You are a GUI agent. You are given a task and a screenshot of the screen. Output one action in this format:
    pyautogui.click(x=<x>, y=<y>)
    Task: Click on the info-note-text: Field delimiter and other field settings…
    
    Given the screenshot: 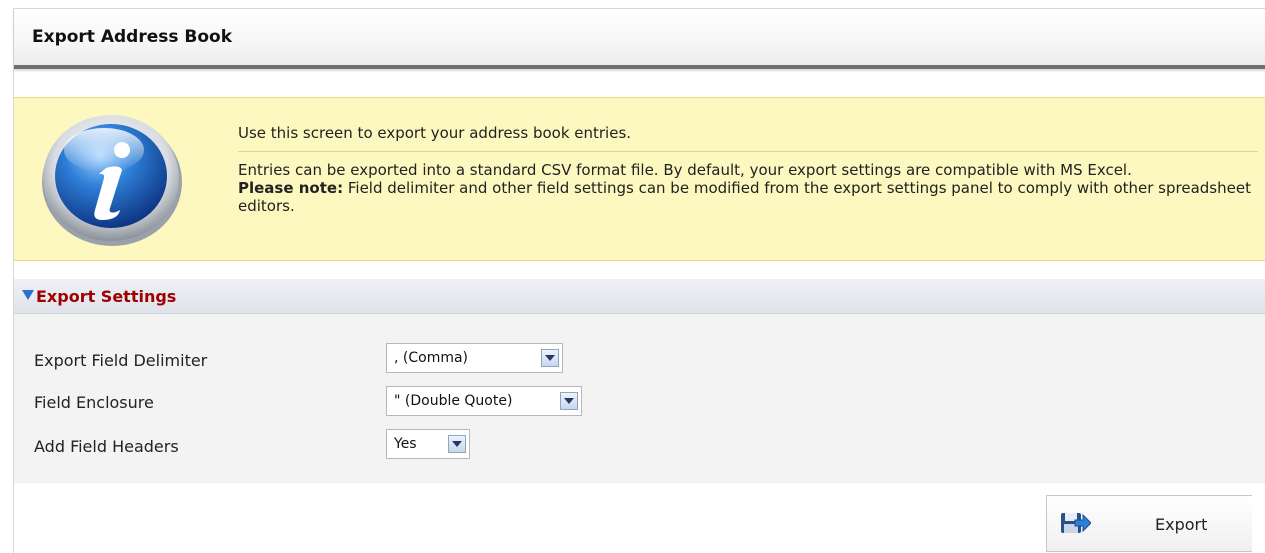 What is the action you would take?
    pyautogui.click(x=744, y=197)
    